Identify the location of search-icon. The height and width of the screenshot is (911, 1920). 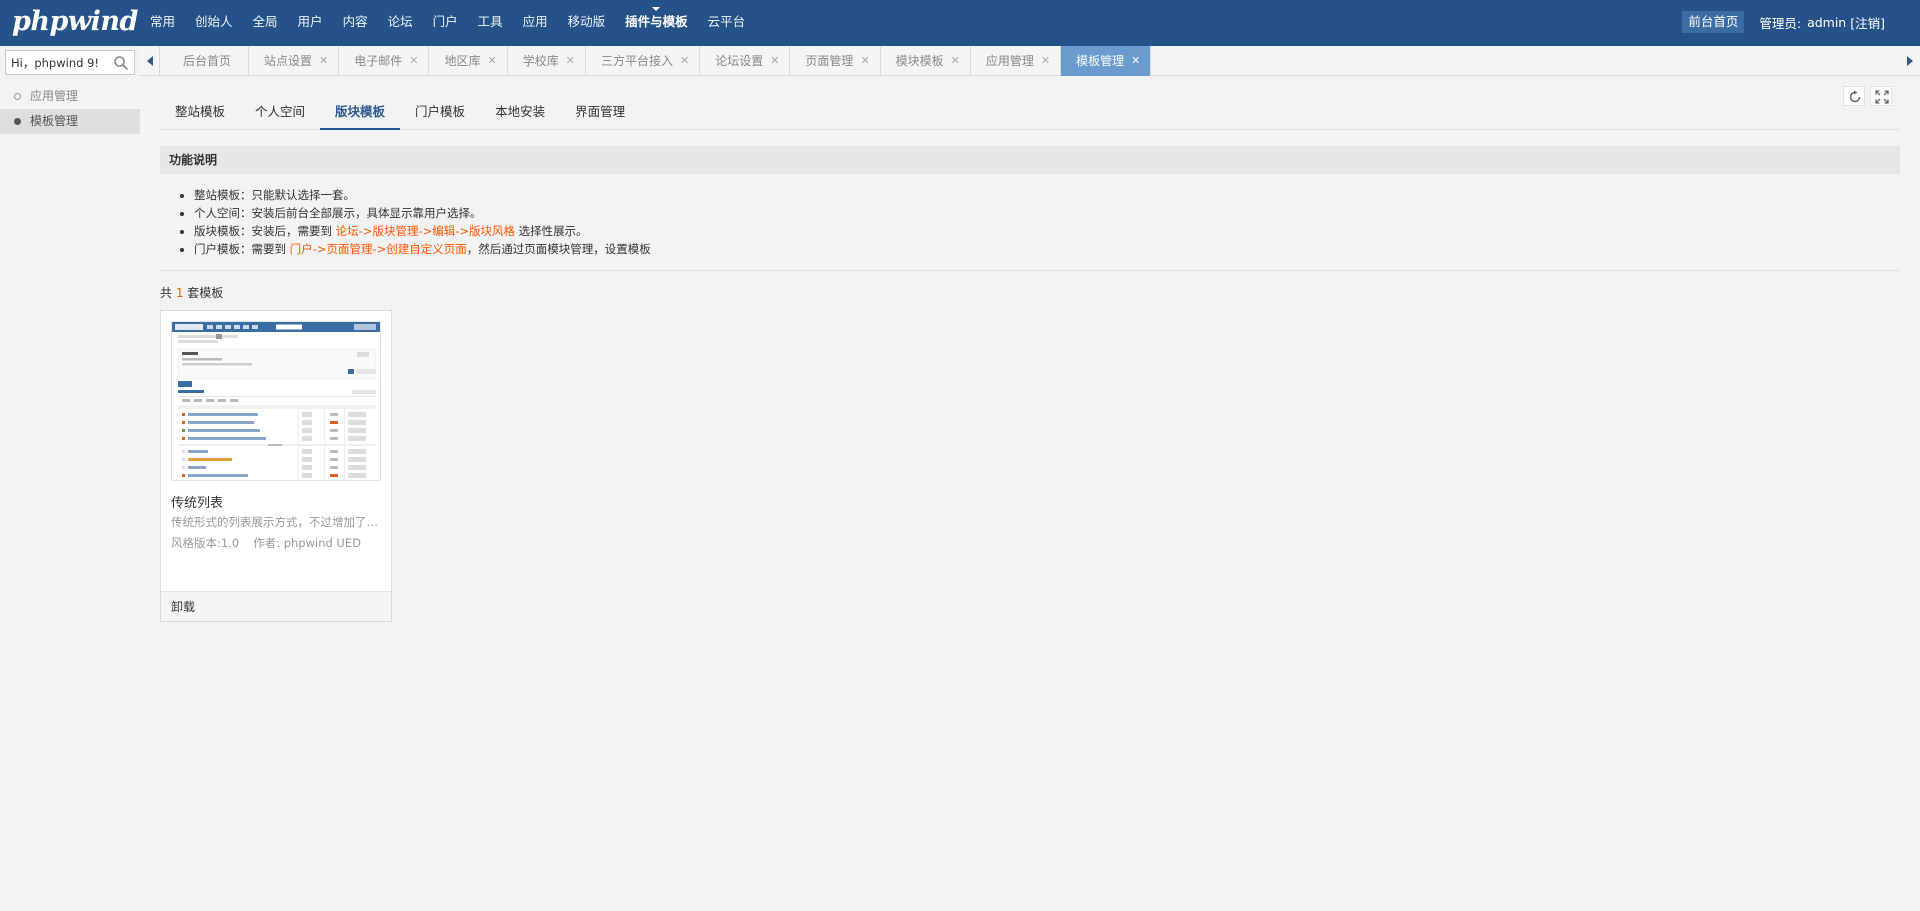
(121, 63).